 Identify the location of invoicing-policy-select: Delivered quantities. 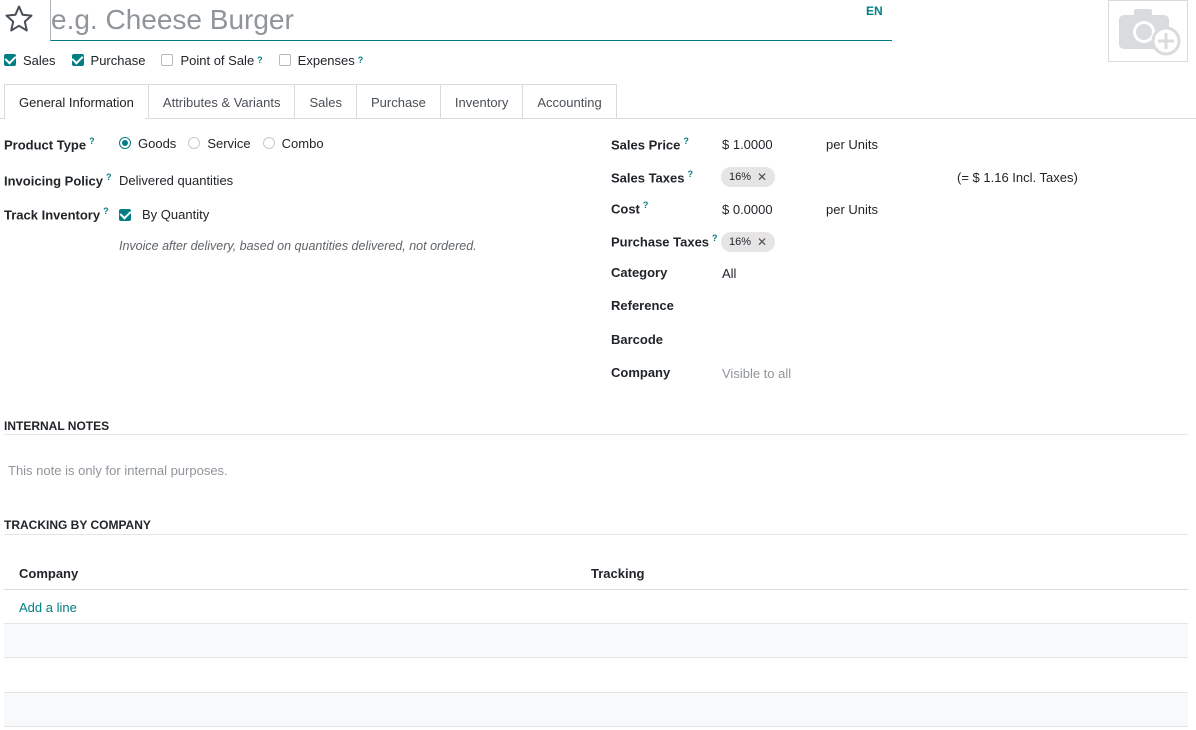
(176, 180).